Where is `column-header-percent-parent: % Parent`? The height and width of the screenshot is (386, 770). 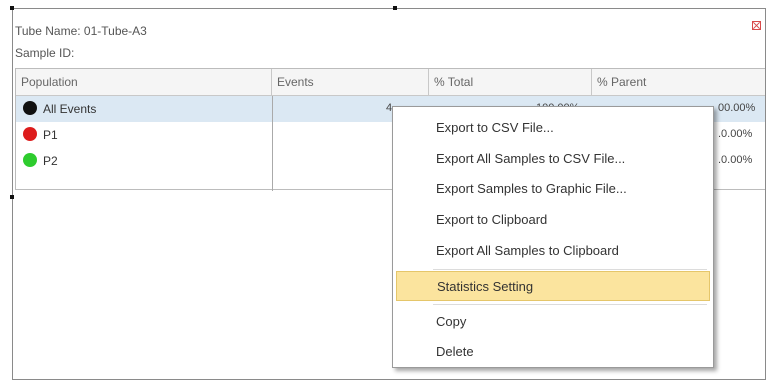
column-header-percent-parent: % Parent is located at coordinates (679, 82).